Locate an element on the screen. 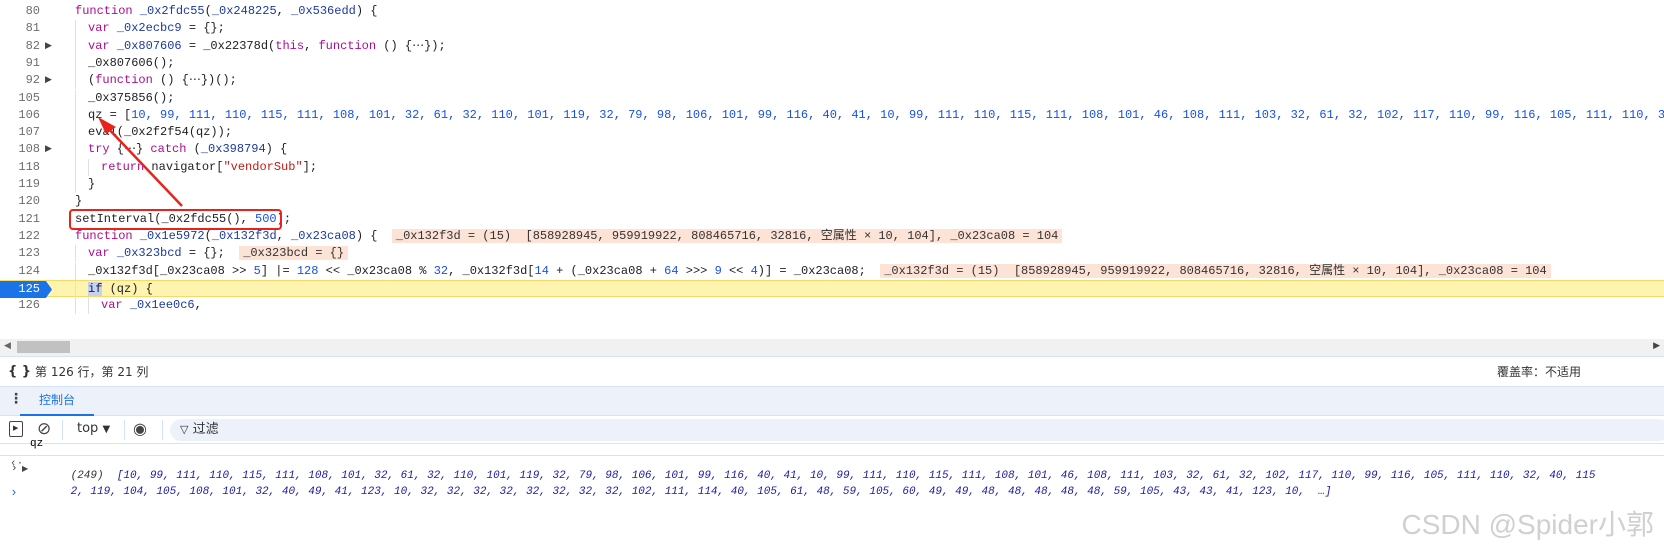 The height and width of the screenshot is (554, 1664). code-token: _0x248225 is located at coordinates (244, 11).